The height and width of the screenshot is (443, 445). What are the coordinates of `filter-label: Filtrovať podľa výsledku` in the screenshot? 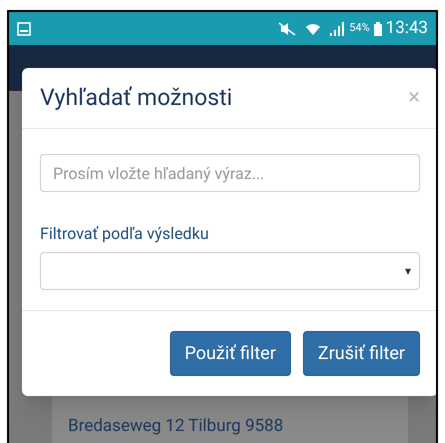 It's located at (125, 234).